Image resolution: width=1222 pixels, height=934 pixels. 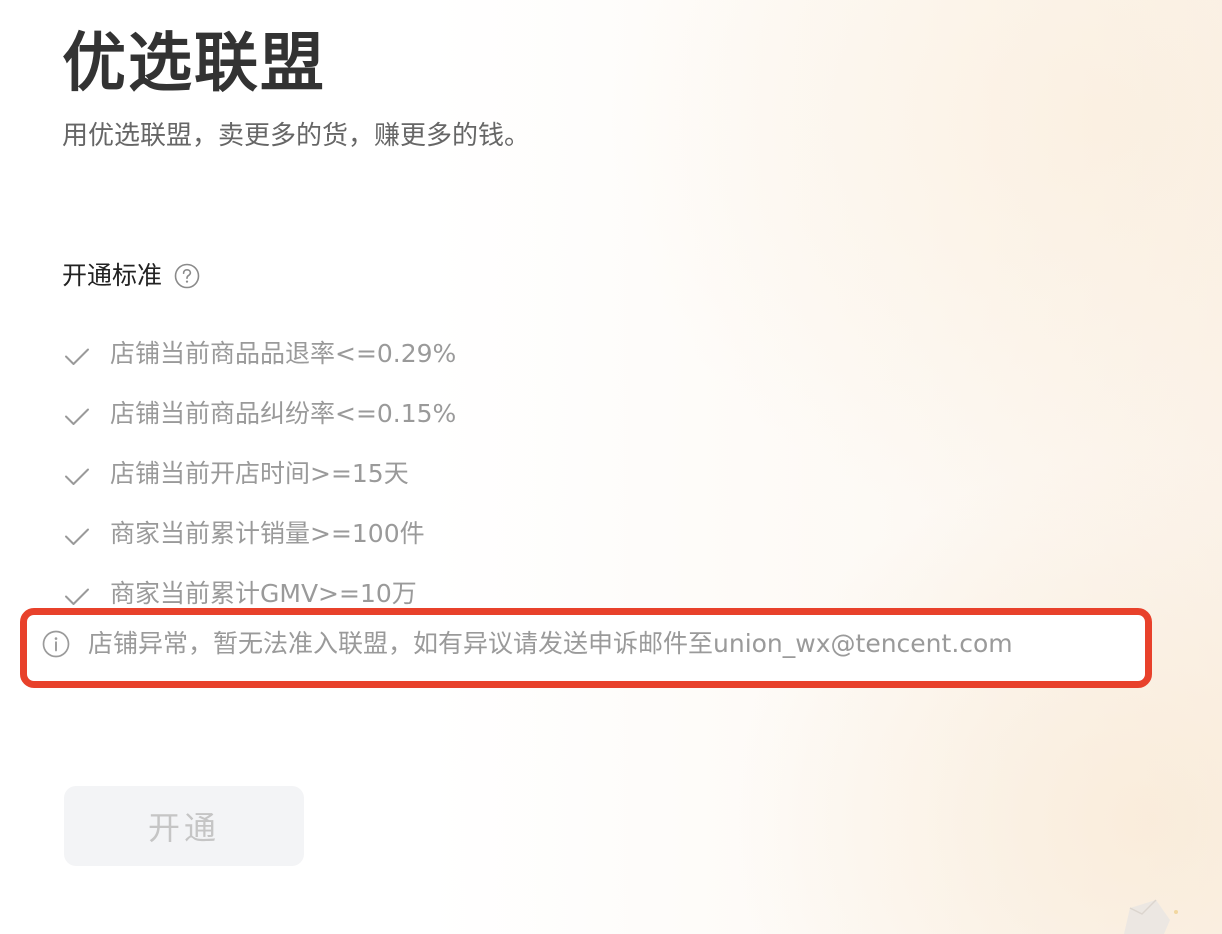 I want to click on requirement-text: 店铺当前商品品退率<=0.29%, so click(x=283, y=353).